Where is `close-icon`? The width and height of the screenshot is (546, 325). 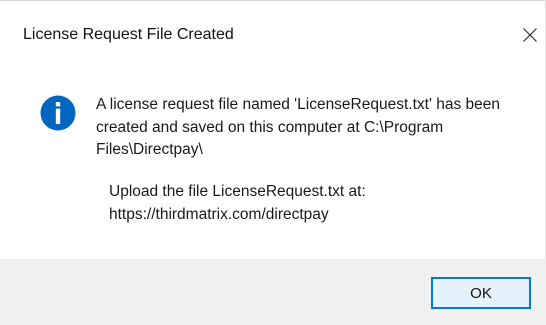
close-icon is located at coordinates (530, 35).